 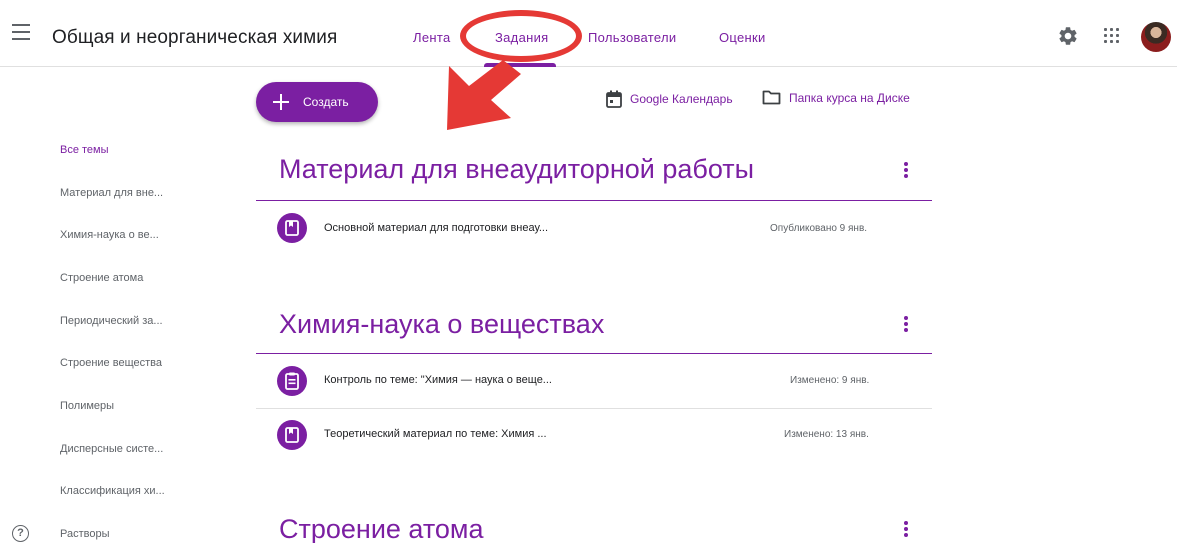 What do you see at coordinates (431, 37) in the screenshot?
I see `tab-stream: Лента` at bounding box center [431, 37].